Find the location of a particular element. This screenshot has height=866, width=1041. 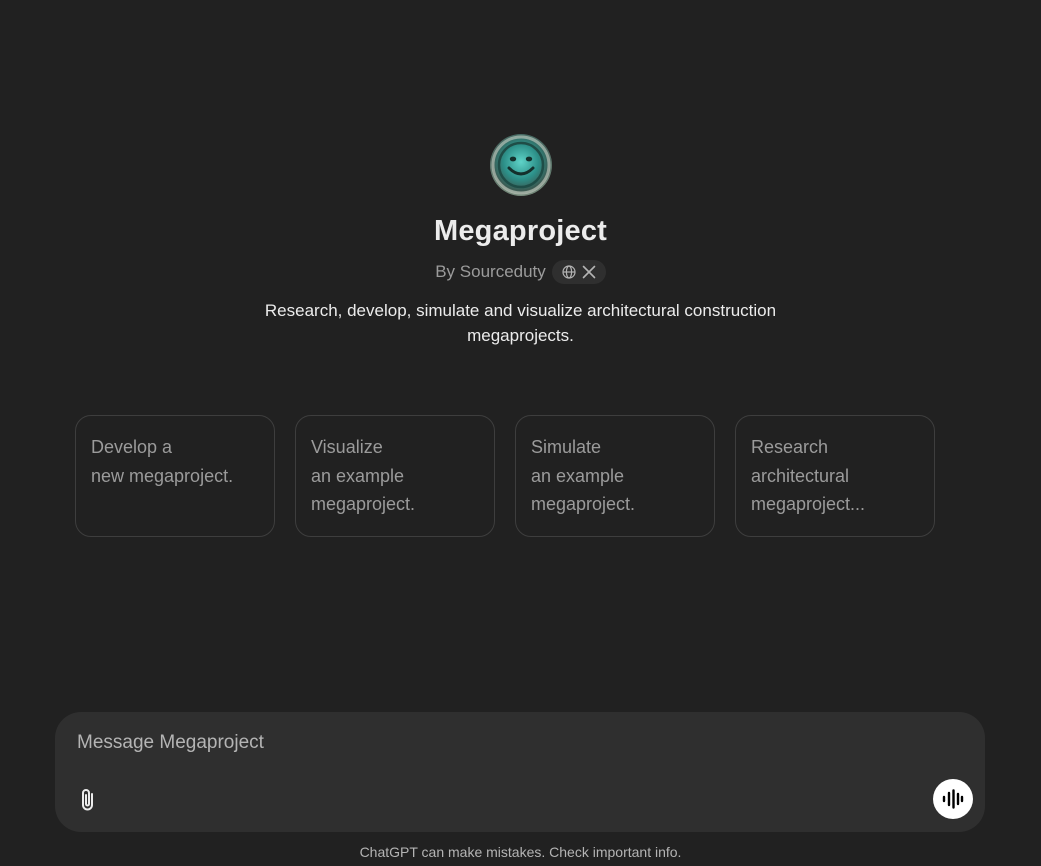

starter-line: Develop a is located at coordinates (132, 447).